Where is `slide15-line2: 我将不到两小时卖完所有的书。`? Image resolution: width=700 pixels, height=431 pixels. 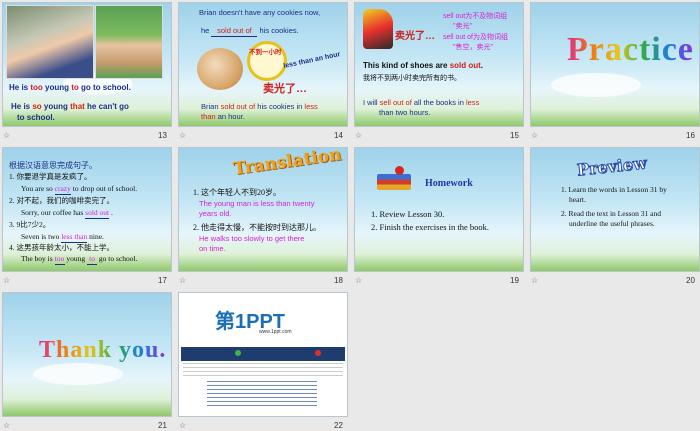
slide15-line2: 我将不到两小时卖完所有的书。 is located at coordinates (412, 78).